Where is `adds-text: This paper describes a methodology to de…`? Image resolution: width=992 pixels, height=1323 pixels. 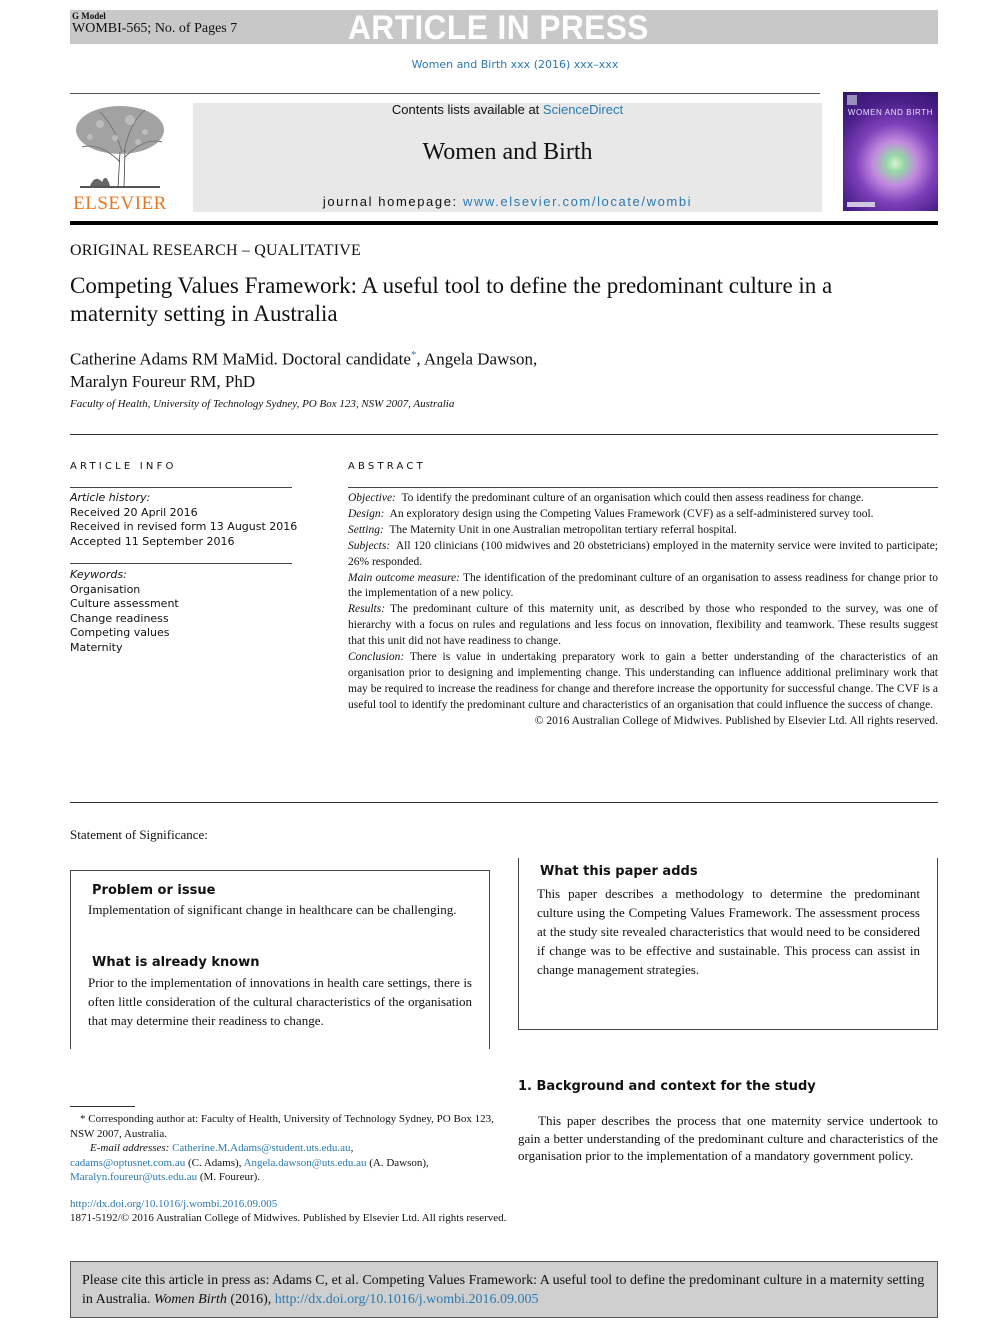 adds-text: This paper describes a methodology to de… is located at coordinates (728, 931).